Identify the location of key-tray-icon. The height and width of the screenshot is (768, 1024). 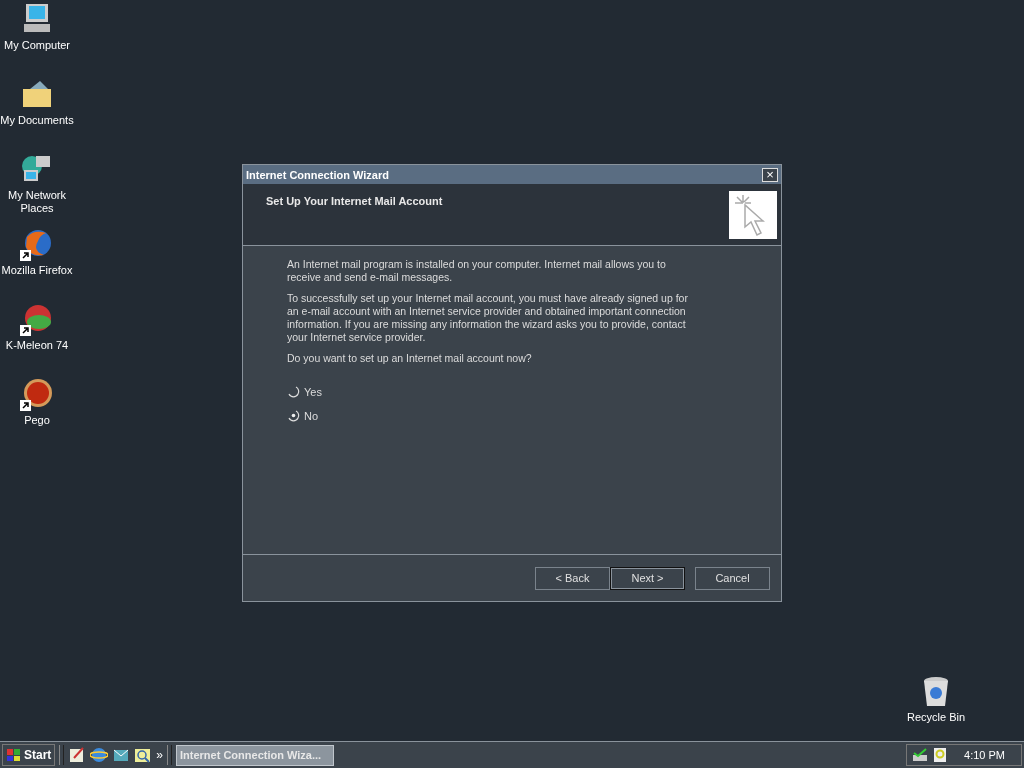
(940, 755).